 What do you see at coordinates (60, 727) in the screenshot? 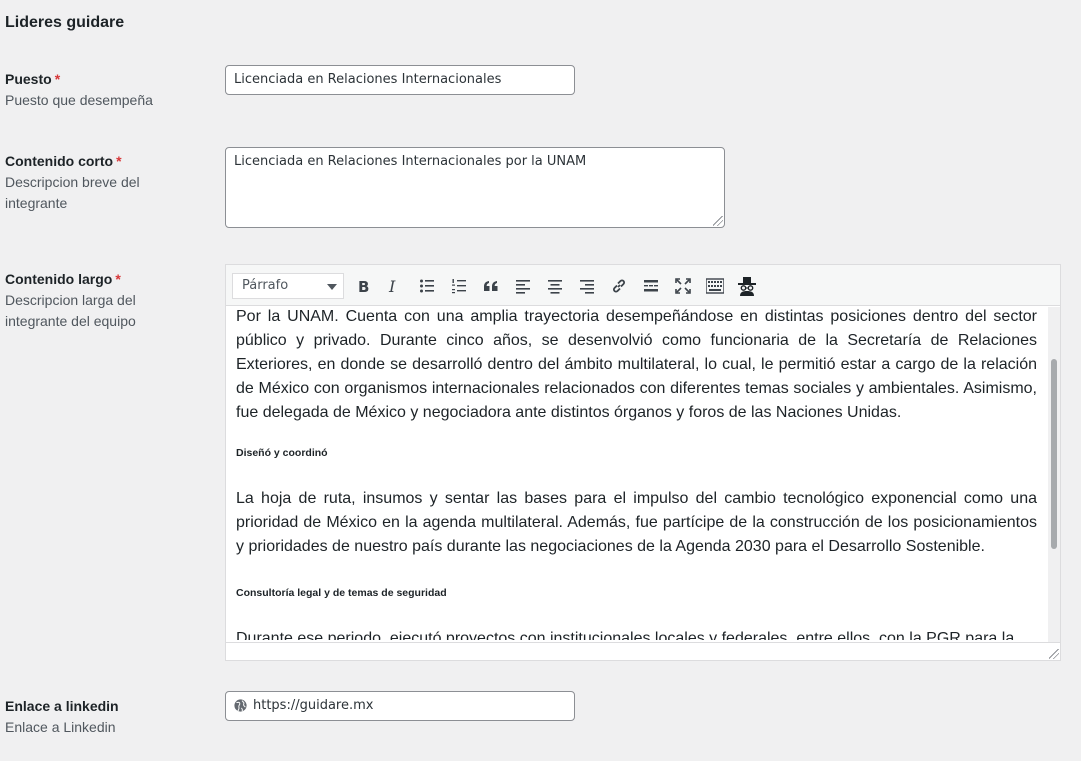
I see `linkedin-description: Enlace a Linkedin` at bounding box center [60, 727].